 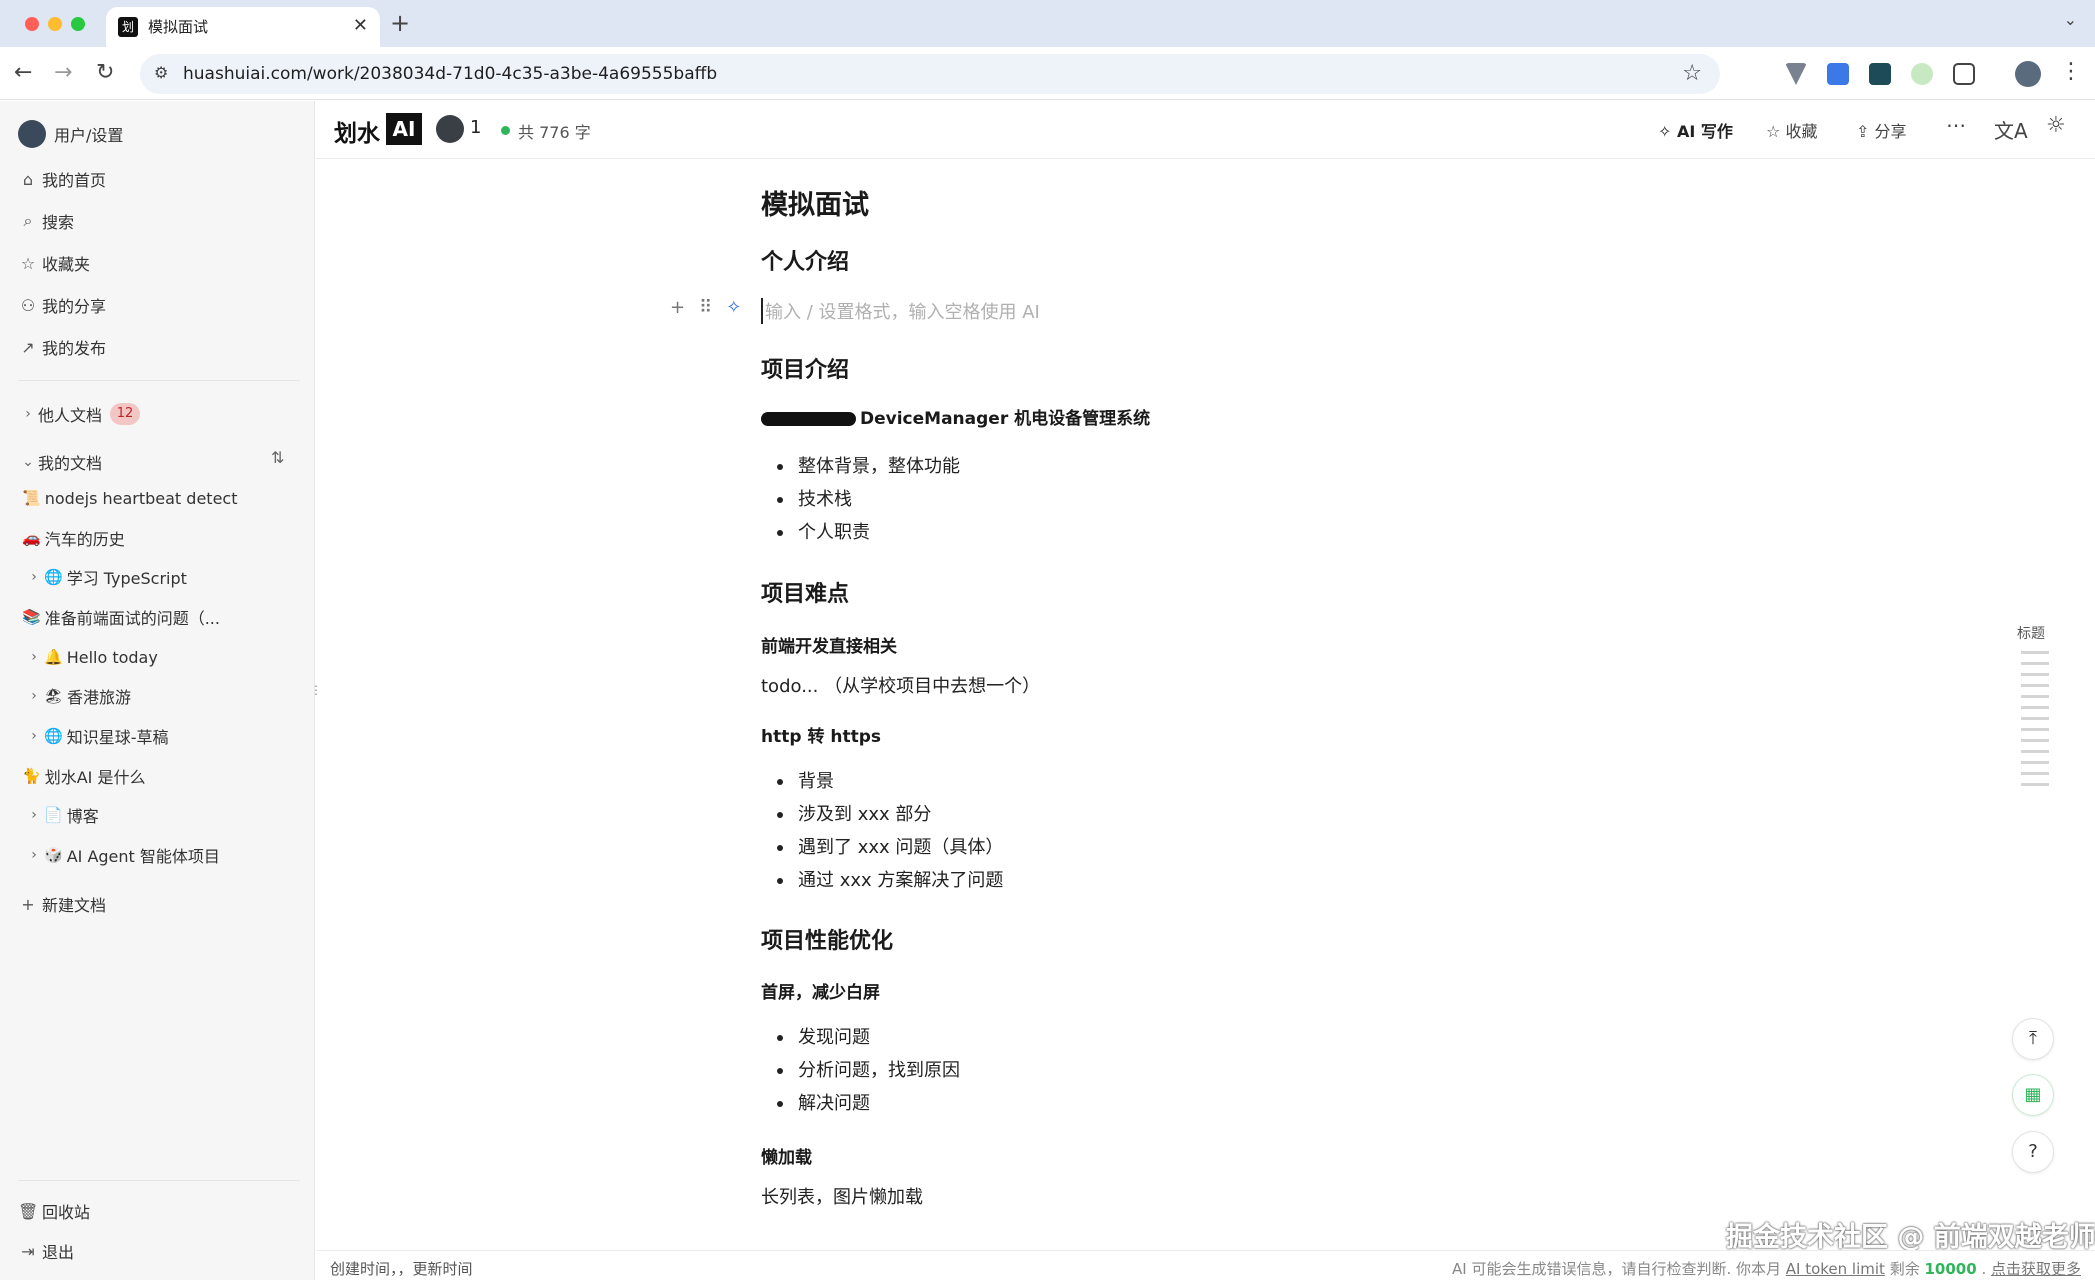 I want to click on drag-handle-icon: ⠿, so click(x=705, y=307).